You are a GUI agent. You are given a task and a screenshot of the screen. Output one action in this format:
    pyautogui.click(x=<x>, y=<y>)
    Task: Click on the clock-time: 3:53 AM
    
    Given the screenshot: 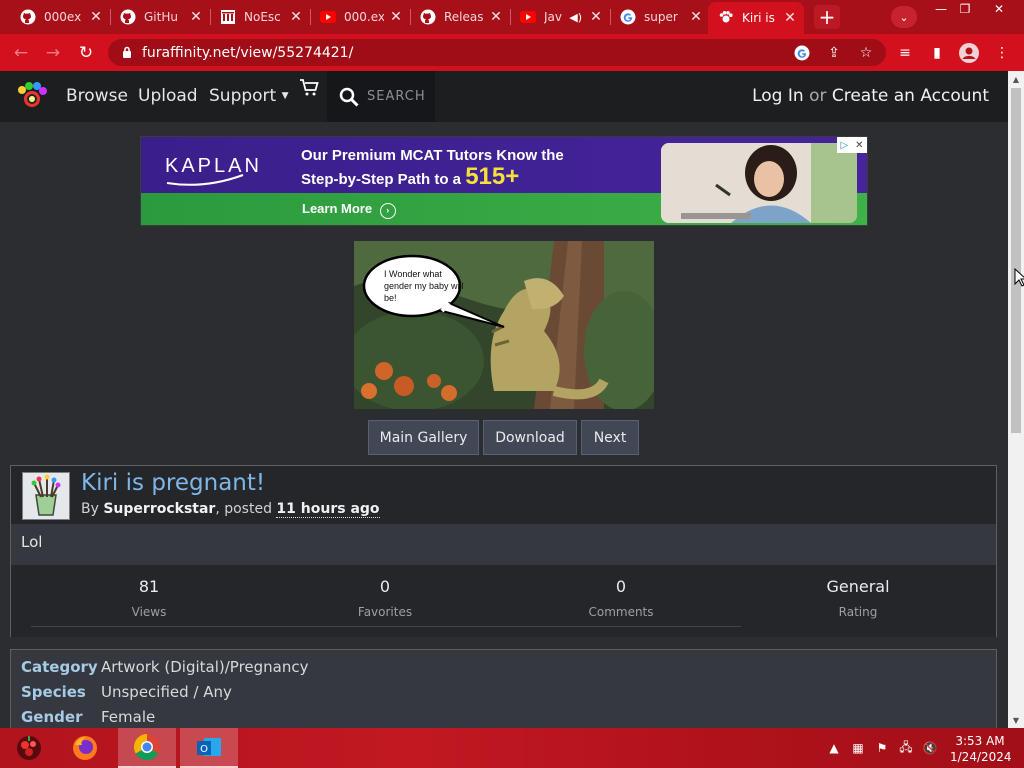 What is the action you would take?
    pyautogui.click(x=980, y=741)
    